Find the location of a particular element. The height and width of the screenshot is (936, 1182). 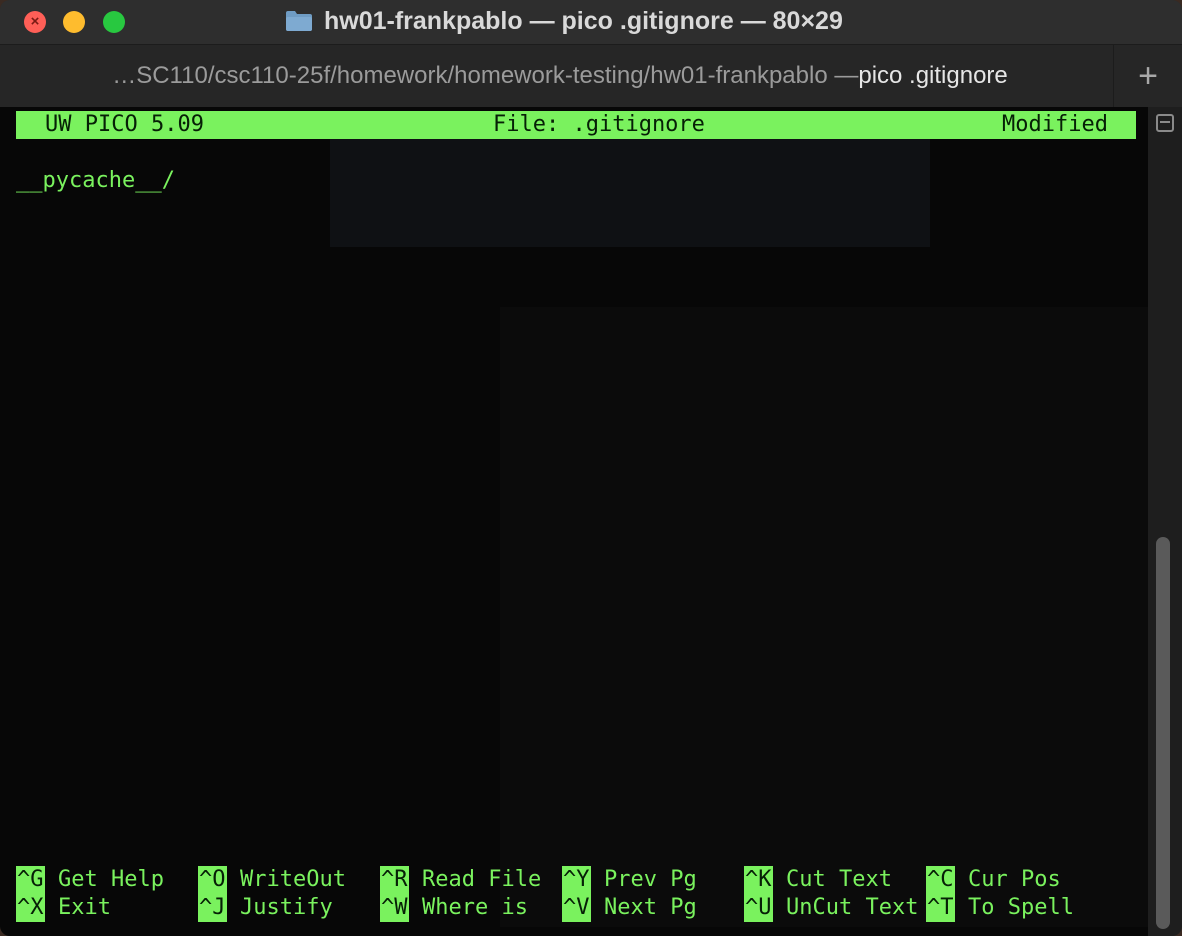

scrollbar-area is located at coordinates (1165, 521).